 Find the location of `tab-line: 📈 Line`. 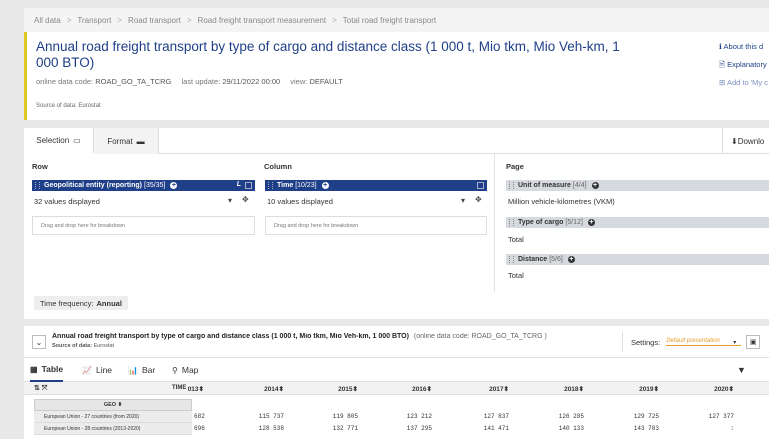

tab-line: 📈 Line is located at coordinates (97, 370).